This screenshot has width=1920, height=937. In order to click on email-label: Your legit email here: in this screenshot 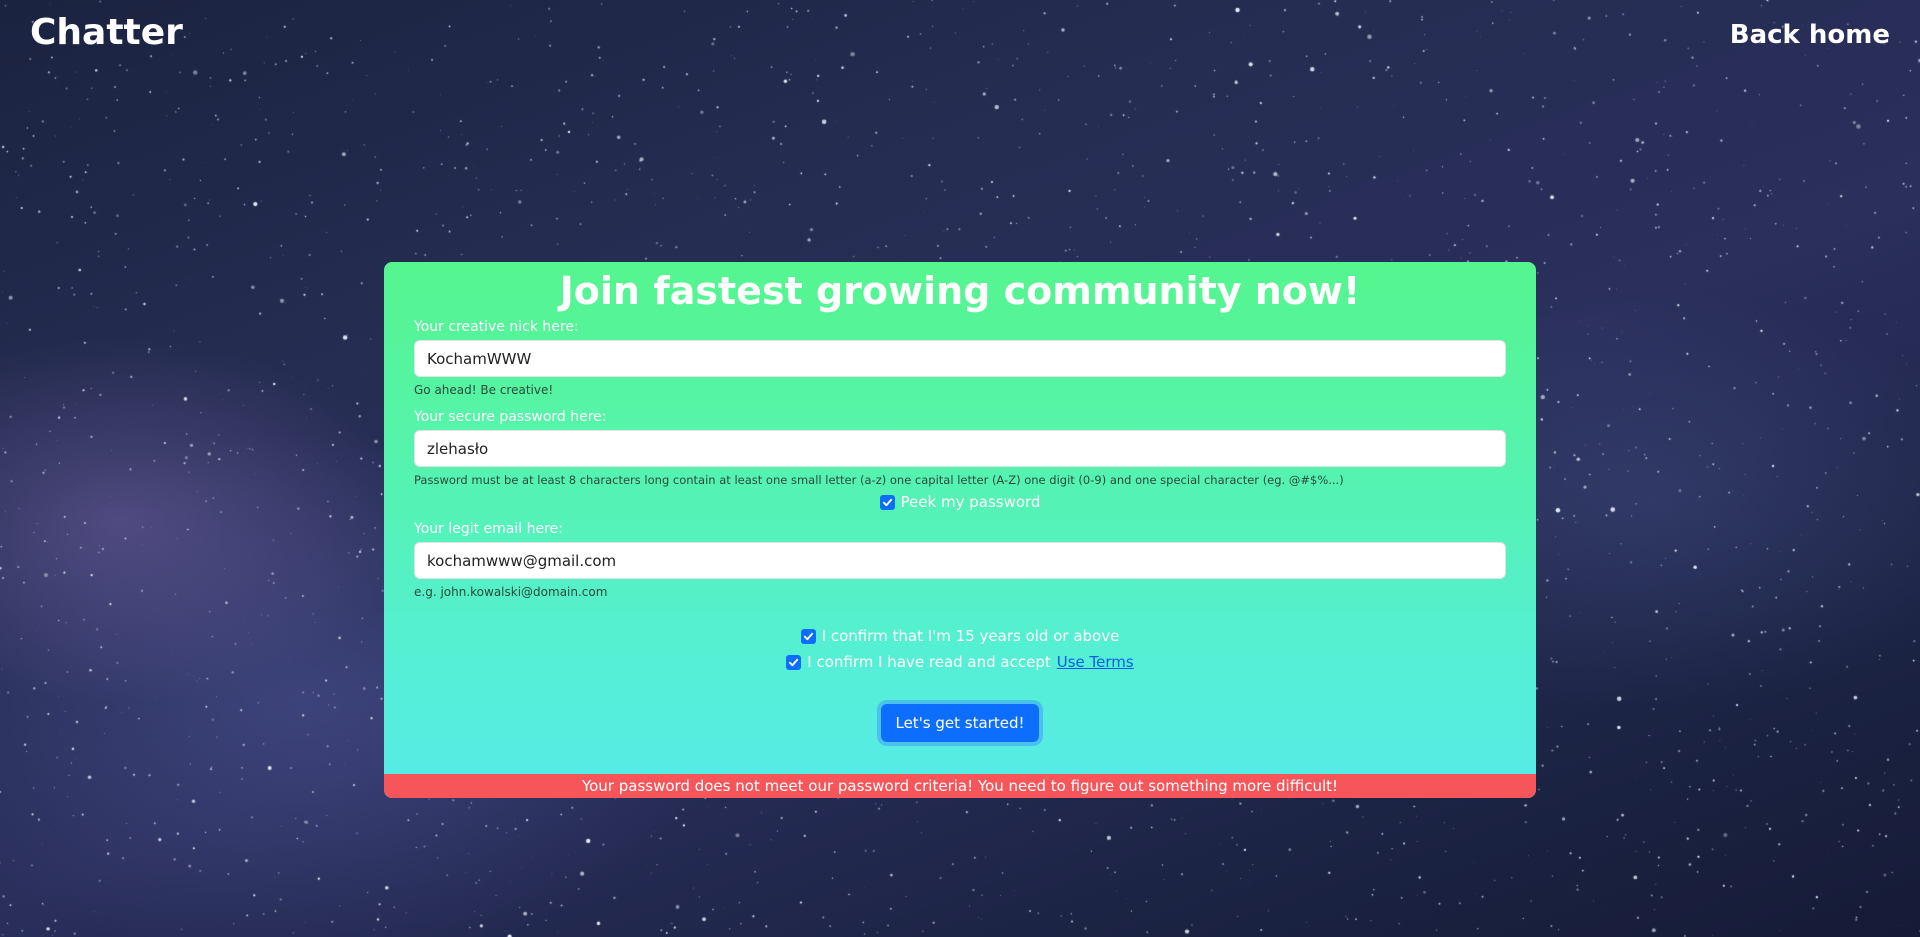, I will do `click(488, 529)`.